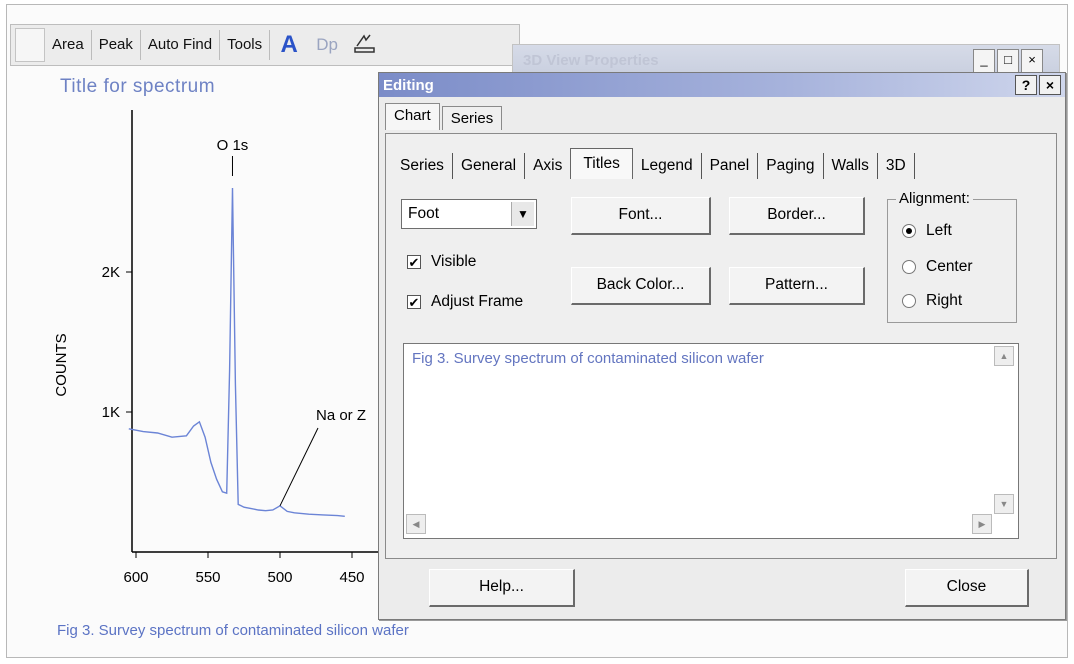 Image resolution: width=1074 pixels, height=664 pixels. I want to click on x-tick-label: 600, so click(135, 577).